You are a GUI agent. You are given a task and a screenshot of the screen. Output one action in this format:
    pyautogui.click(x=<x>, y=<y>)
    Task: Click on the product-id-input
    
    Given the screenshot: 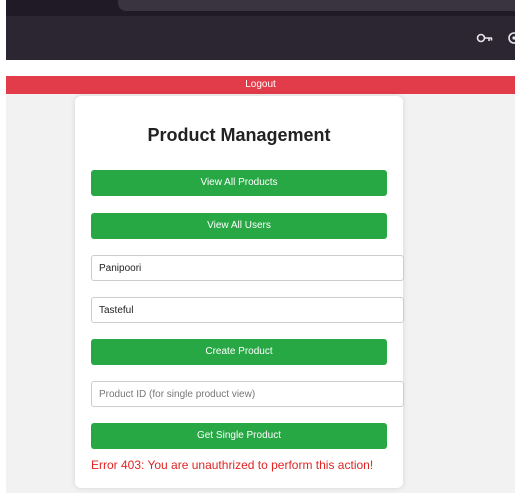 What is the action you would take?
    pyautogui.click(x=247, y=394)
    